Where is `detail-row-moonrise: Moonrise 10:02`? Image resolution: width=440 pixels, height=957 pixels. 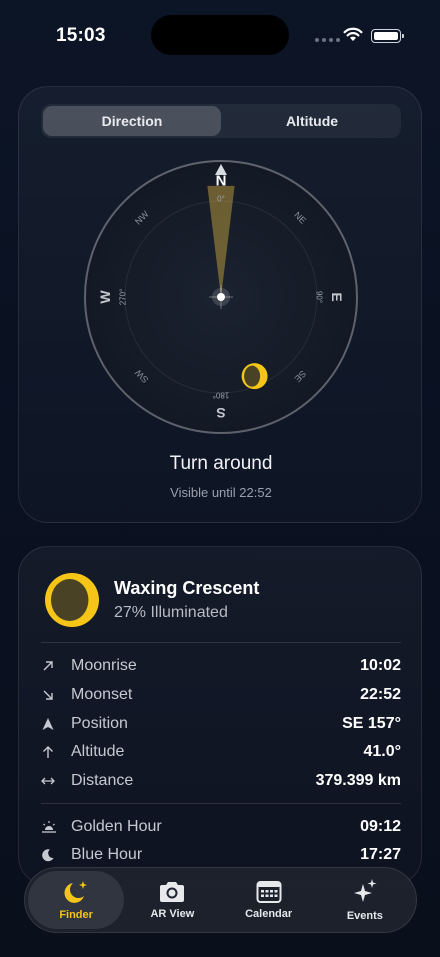 detail-row-moonrise: Moonrise 10:02 is located at coordinates (221, 666).